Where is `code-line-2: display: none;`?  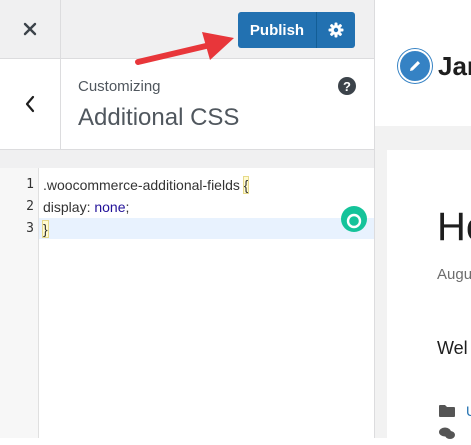 code-line-2: display: none; is located at coordinates (86, 207).